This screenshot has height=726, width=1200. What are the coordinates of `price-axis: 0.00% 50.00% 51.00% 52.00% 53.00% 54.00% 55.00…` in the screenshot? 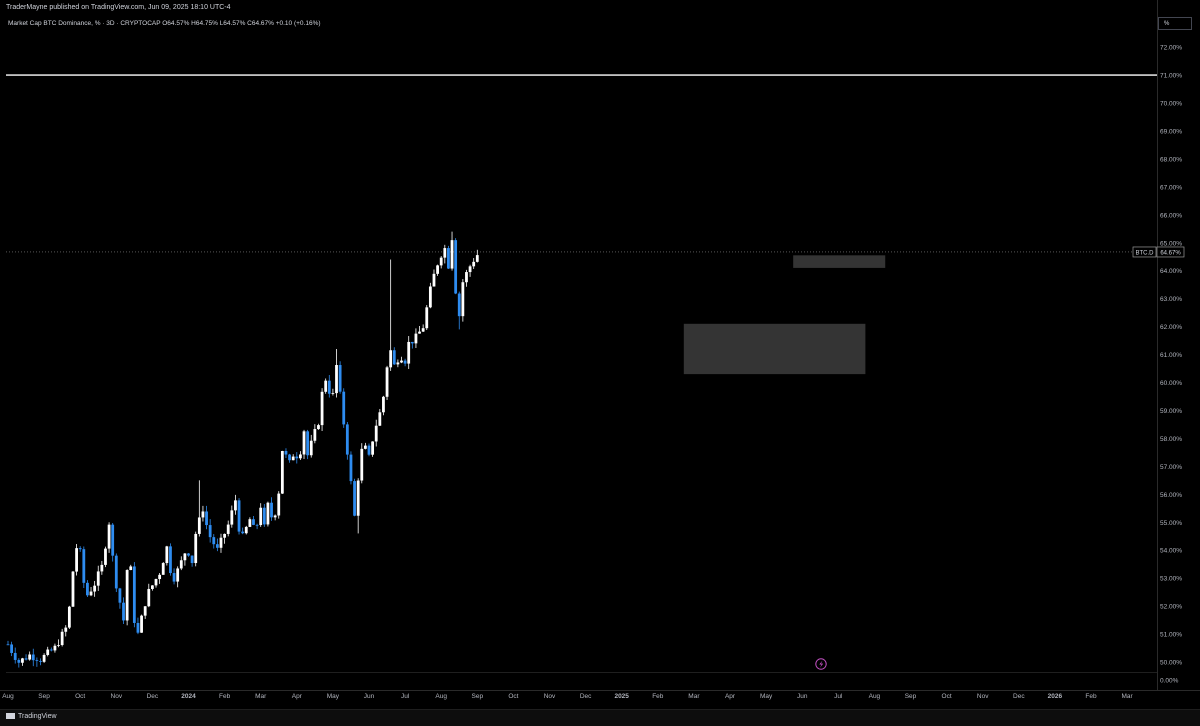 It's located at (1171, 365).